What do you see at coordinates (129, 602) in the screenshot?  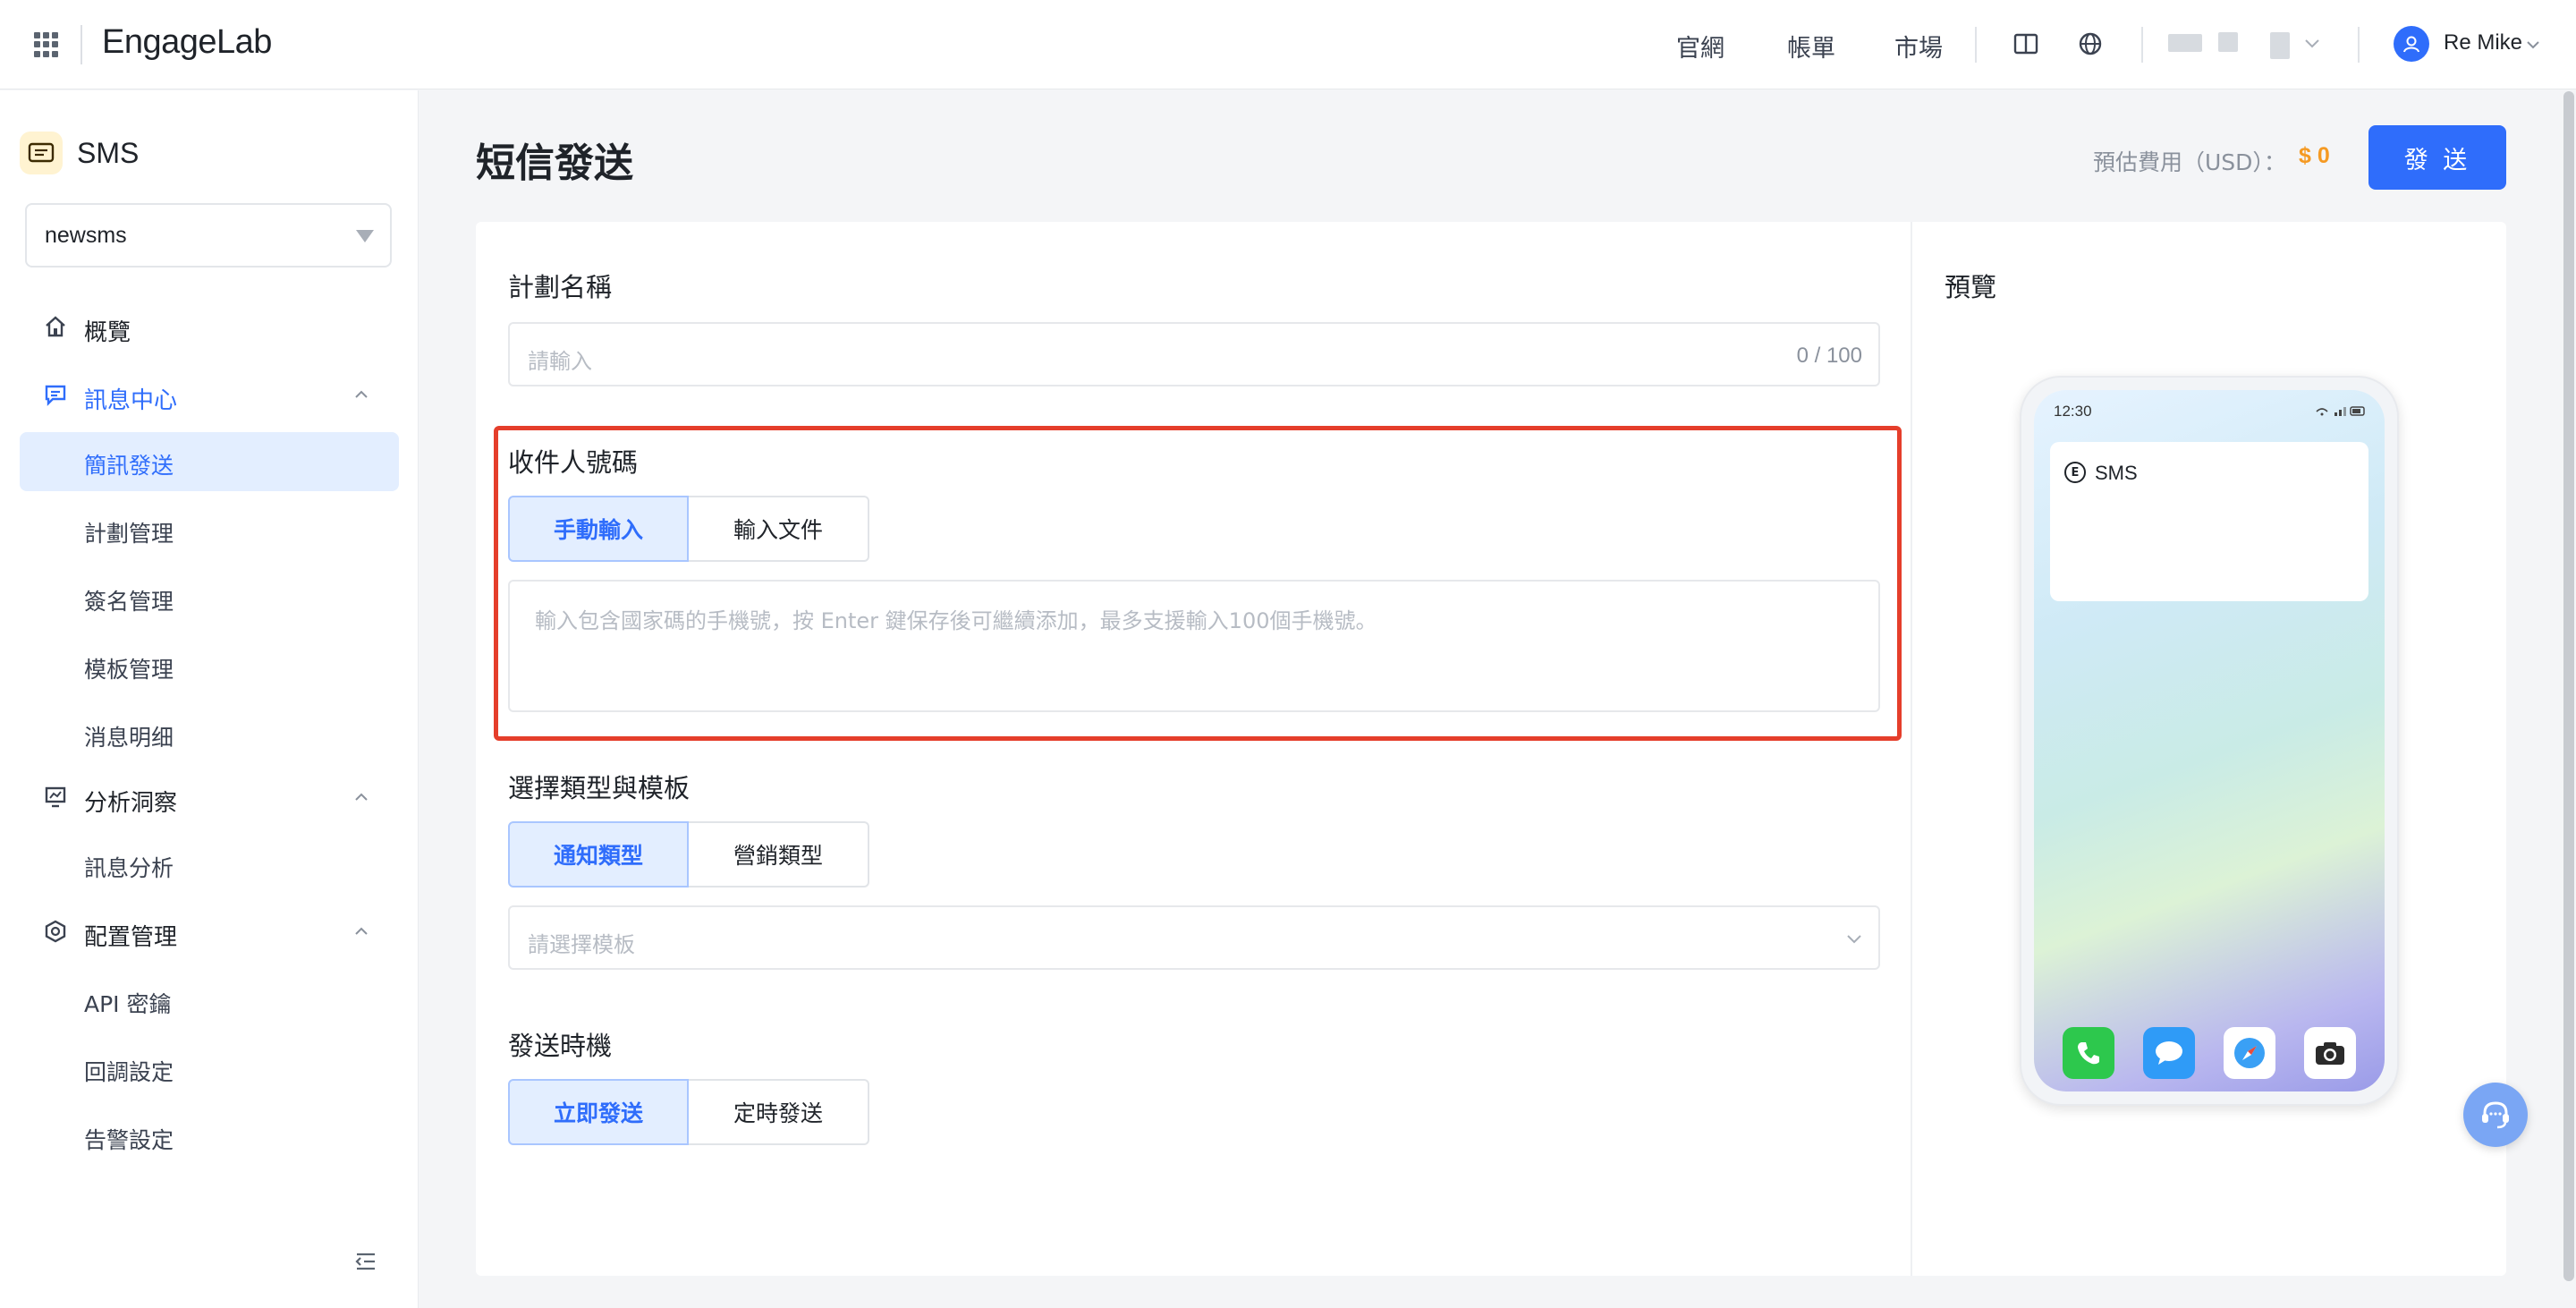 I see `sidebar-item-label: 簽名管理` at bounding box center [129, 602].